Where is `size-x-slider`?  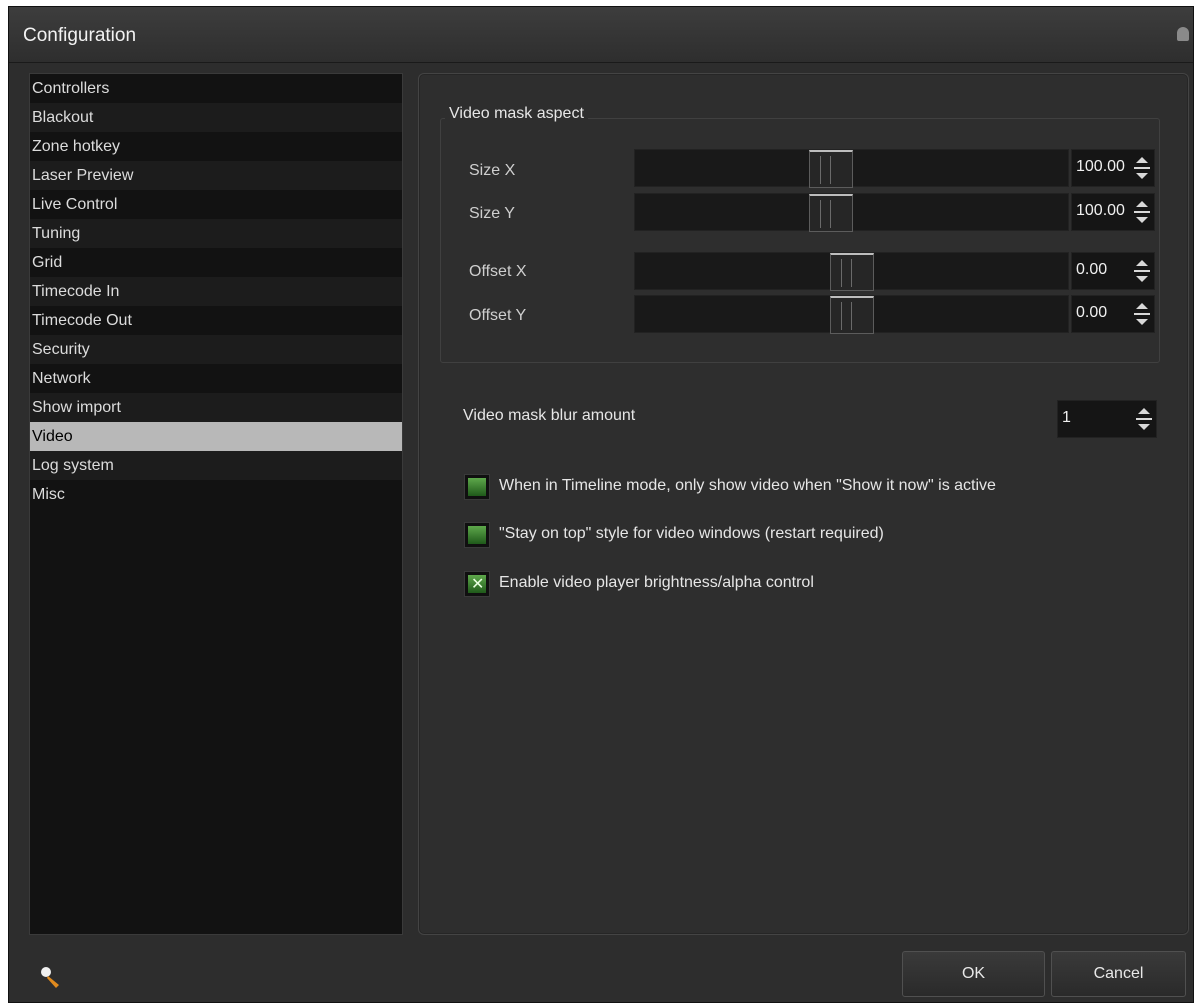
size-x-slider is located at coordinates (851, 168).